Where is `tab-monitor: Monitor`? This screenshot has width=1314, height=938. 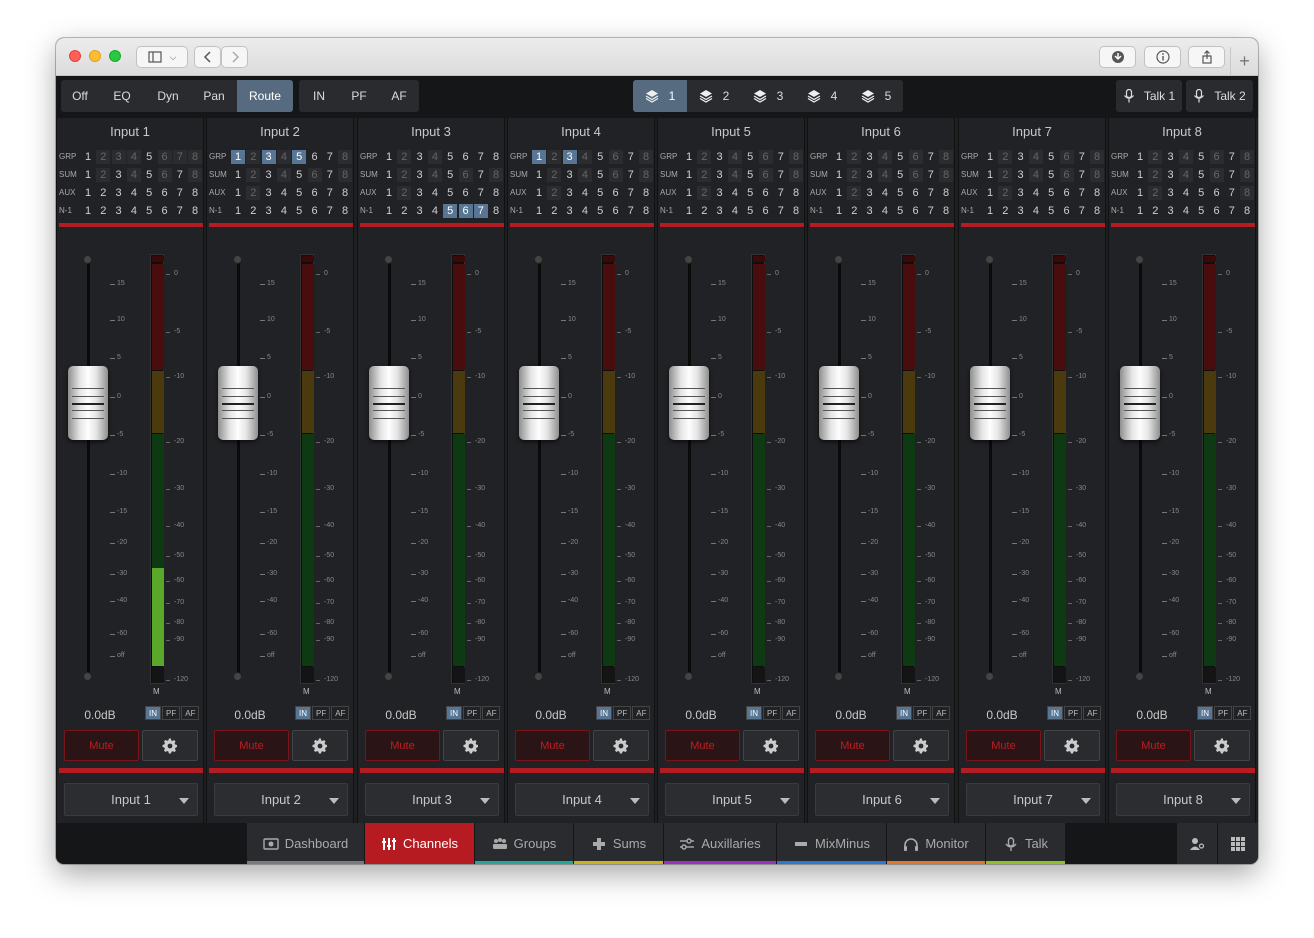
tab-monitor: Monitor is located at coordinates (936, 843).